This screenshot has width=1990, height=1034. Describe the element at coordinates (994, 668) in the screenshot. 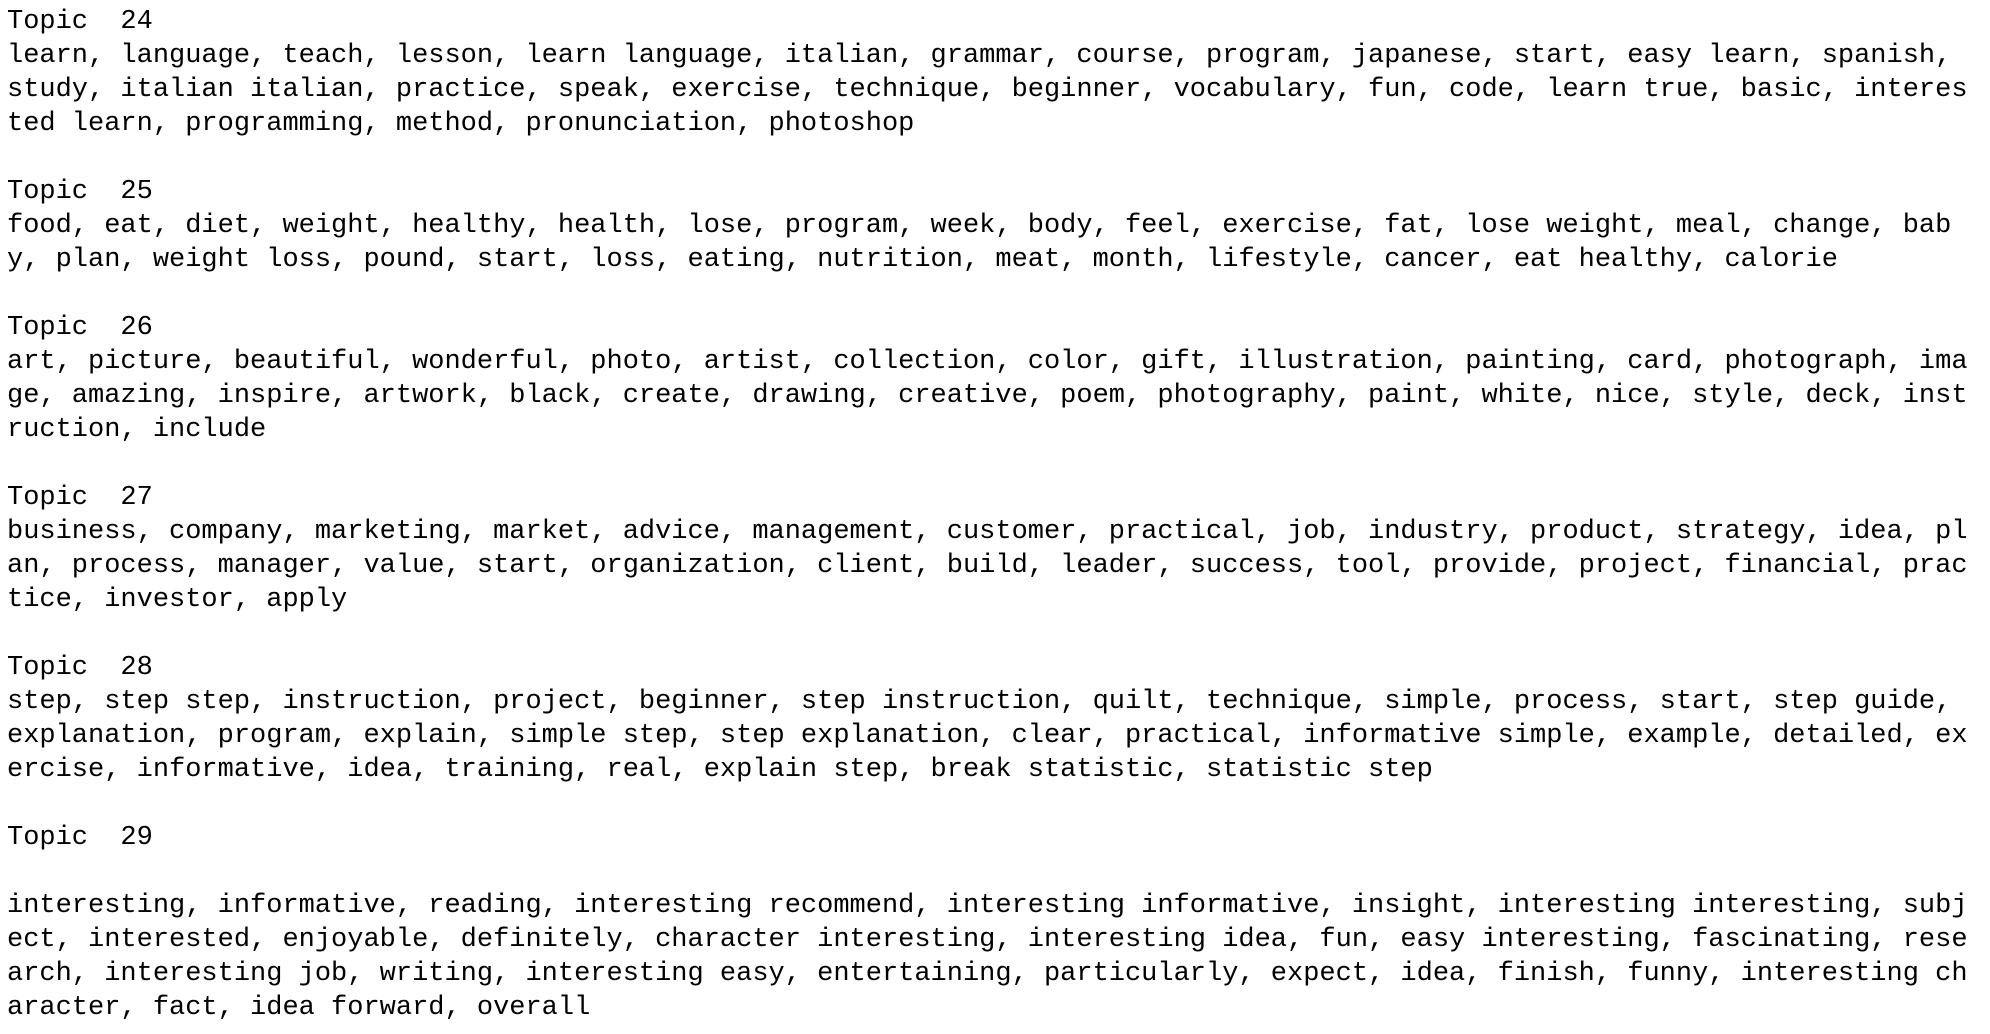

I see `topic-header: Topic 28` at that location.